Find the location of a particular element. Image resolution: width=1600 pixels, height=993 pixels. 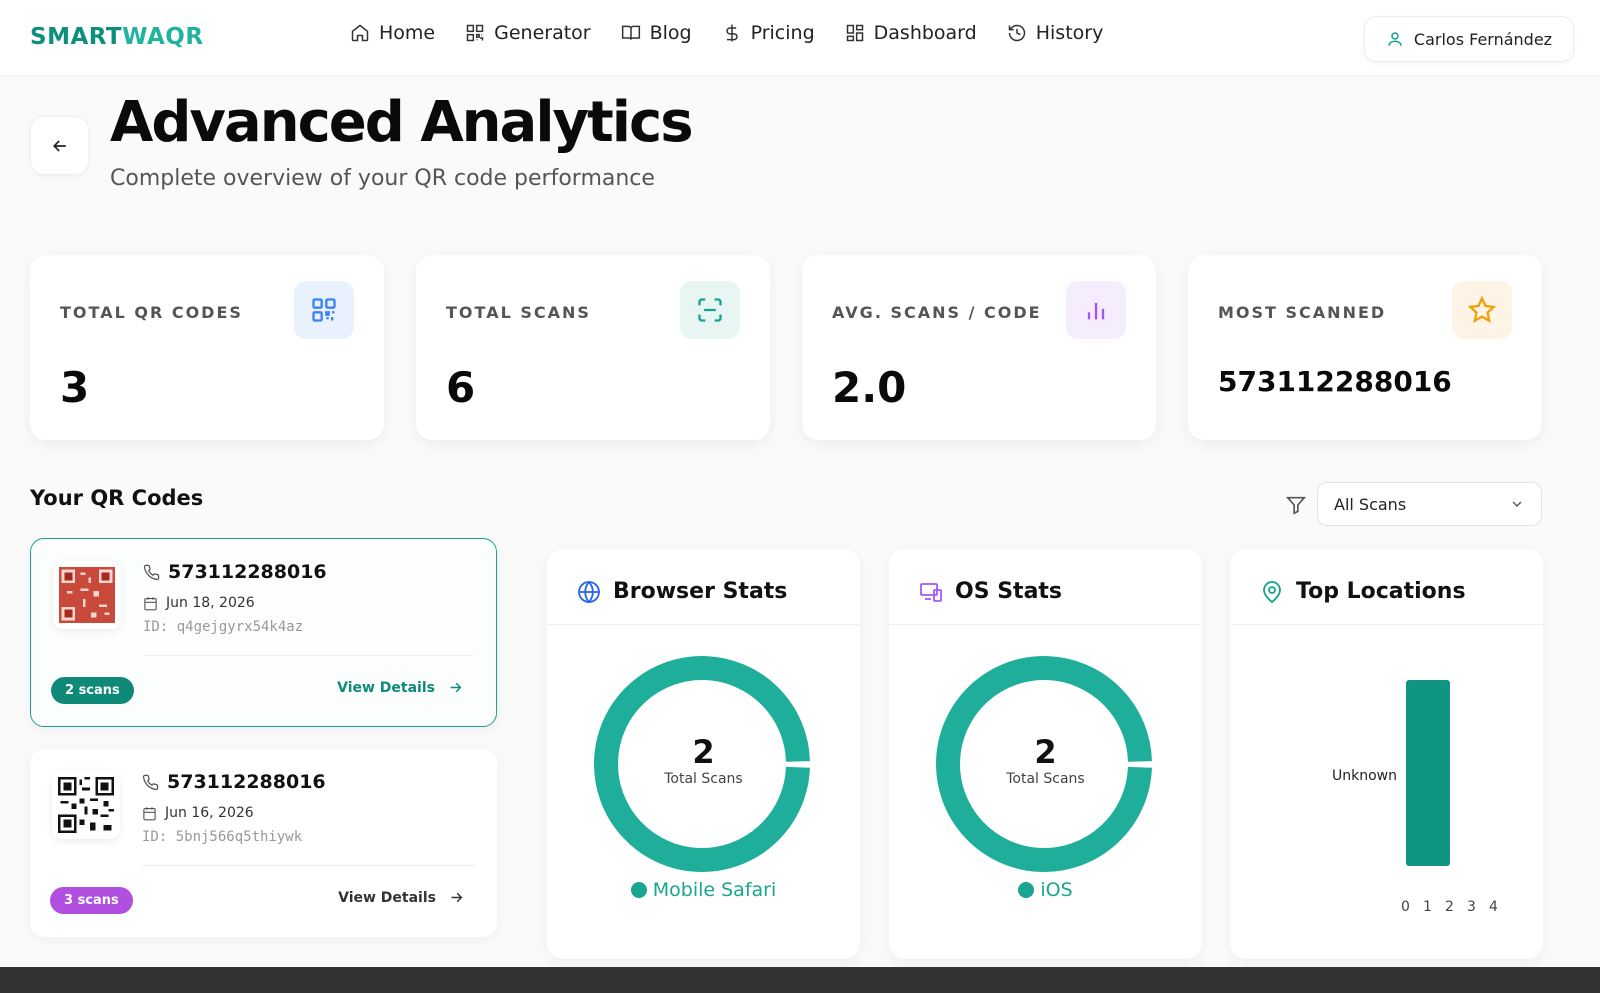

user-menu-button: Carlos Fernández is located at coordinates (1469, 39).